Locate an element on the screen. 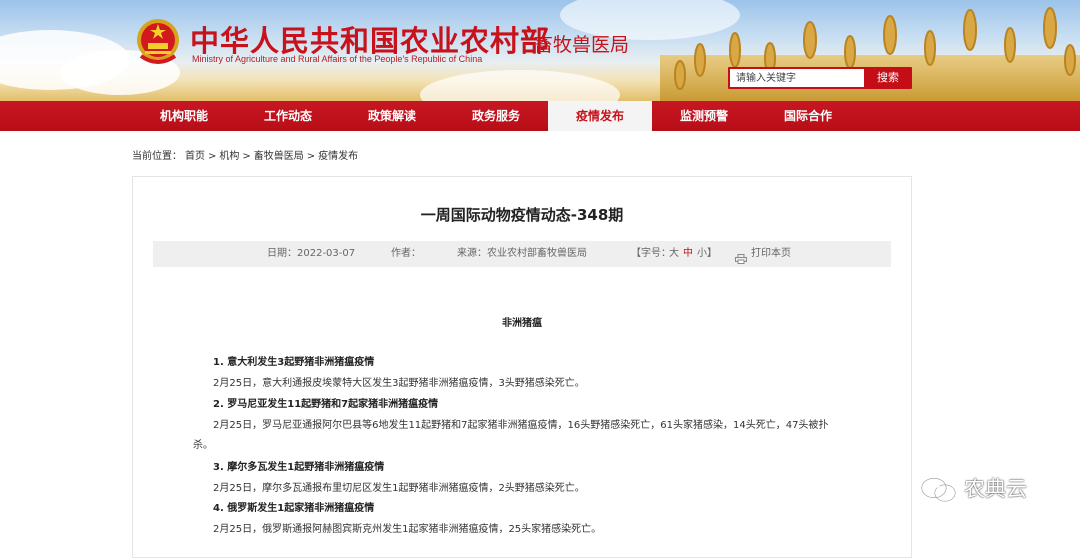 The image size is (1080, 558). font-size-medium: 中 is located at coordinates (688, 254).